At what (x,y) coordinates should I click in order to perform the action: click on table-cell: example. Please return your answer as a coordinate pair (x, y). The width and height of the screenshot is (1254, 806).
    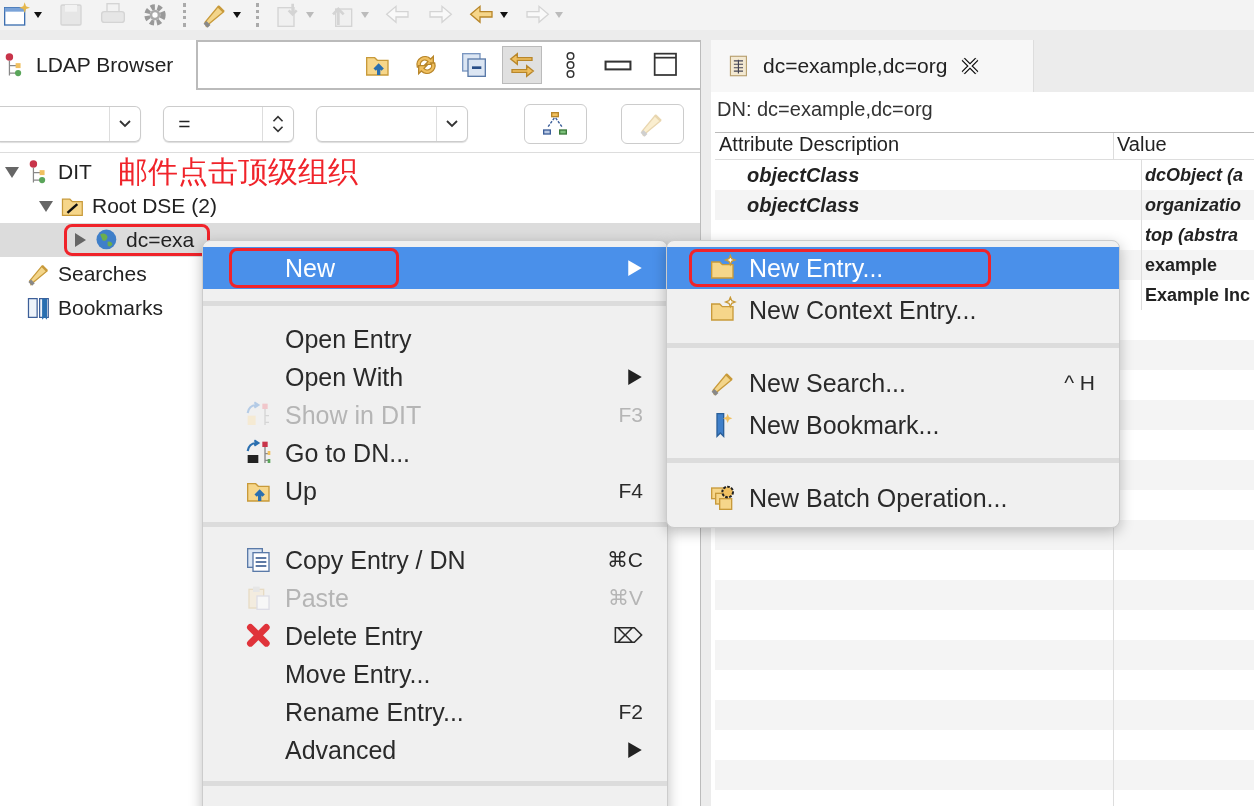
    Looking at the image, I should click on (1181, 265).